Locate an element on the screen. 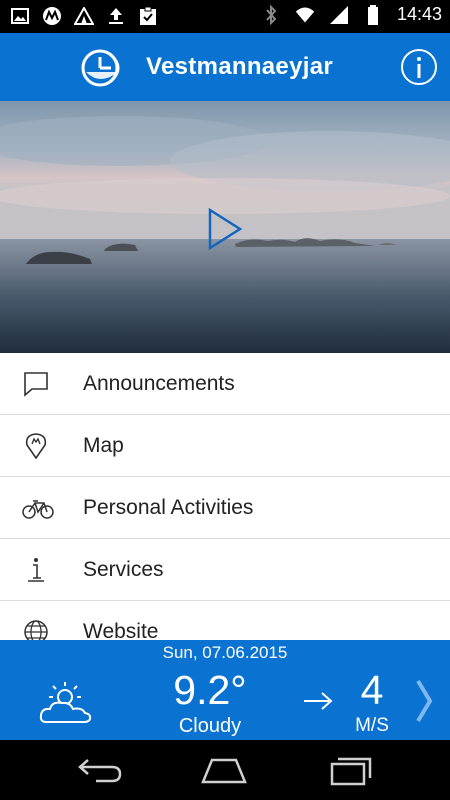 Image resolution: width=450 pixels, height=800 pixels. system-nav-bar is located at coordinates (225, 770).